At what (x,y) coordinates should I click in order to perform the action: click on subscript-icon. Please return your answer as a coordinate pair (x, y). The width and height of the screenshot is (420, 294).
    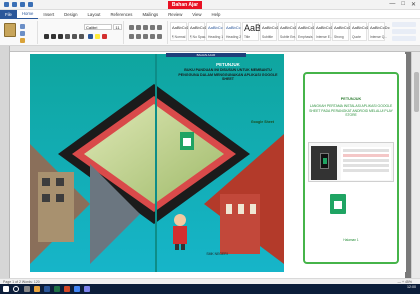
    Looking at the image, I should click on (74, 36).